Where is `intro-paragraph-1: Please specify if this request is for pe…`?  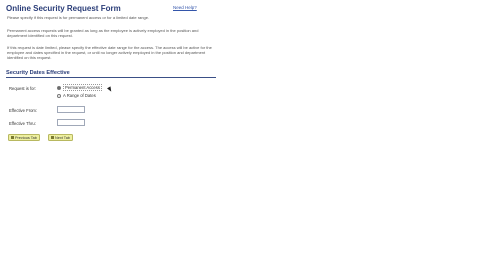
intro-paragraph-1: Please specify if this request is for pe… is located at coordinates (78, 17).